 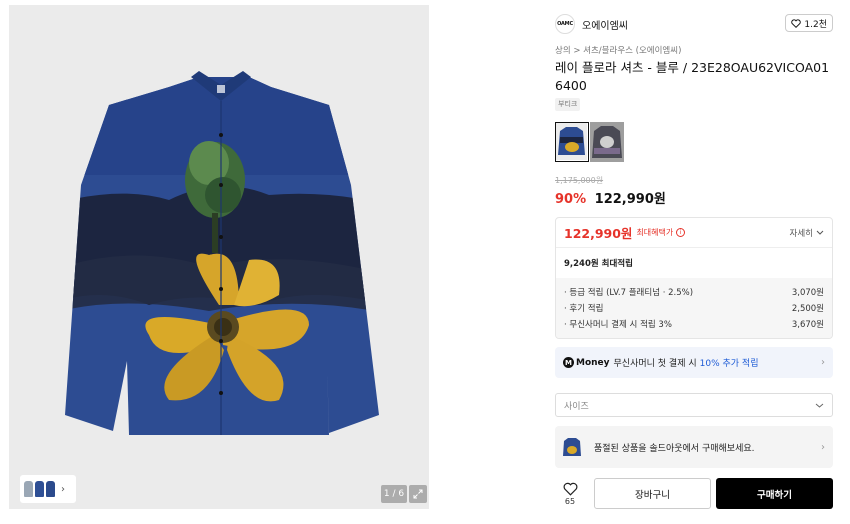 What do you see at coordinates (572, 447) in the screenshot?
I see `soldout-product-thumbnail` at bounding box center [572, 447].